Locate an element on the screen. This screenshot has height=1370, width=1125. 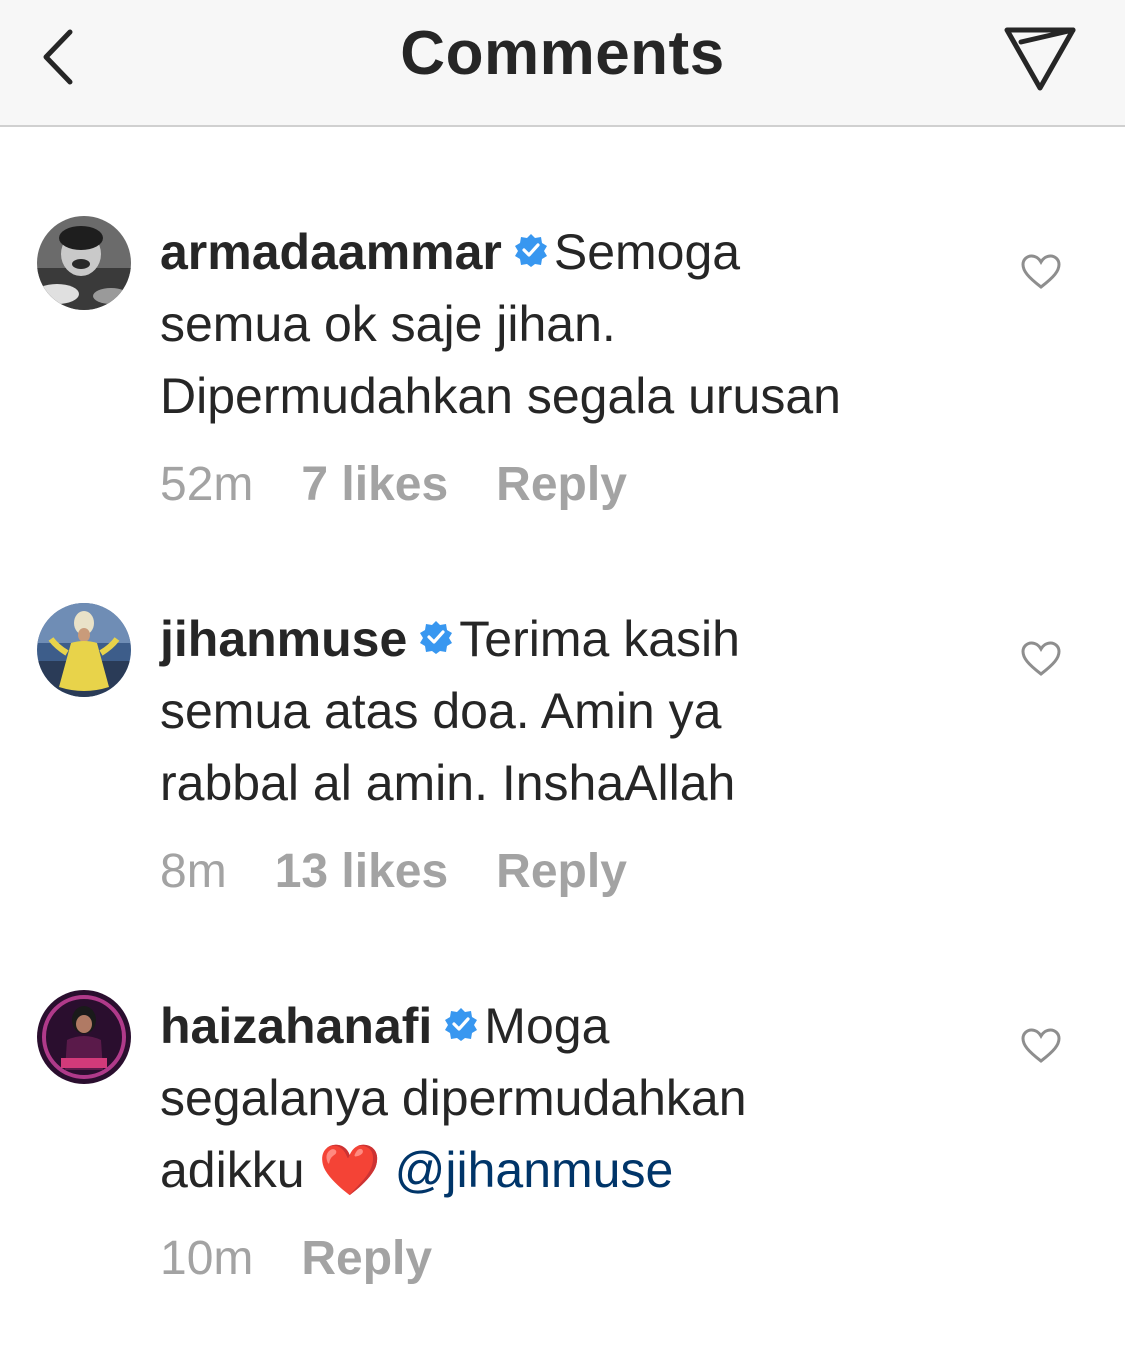
comment-meta: 10m Reply is located at coordinates (320, 1258).